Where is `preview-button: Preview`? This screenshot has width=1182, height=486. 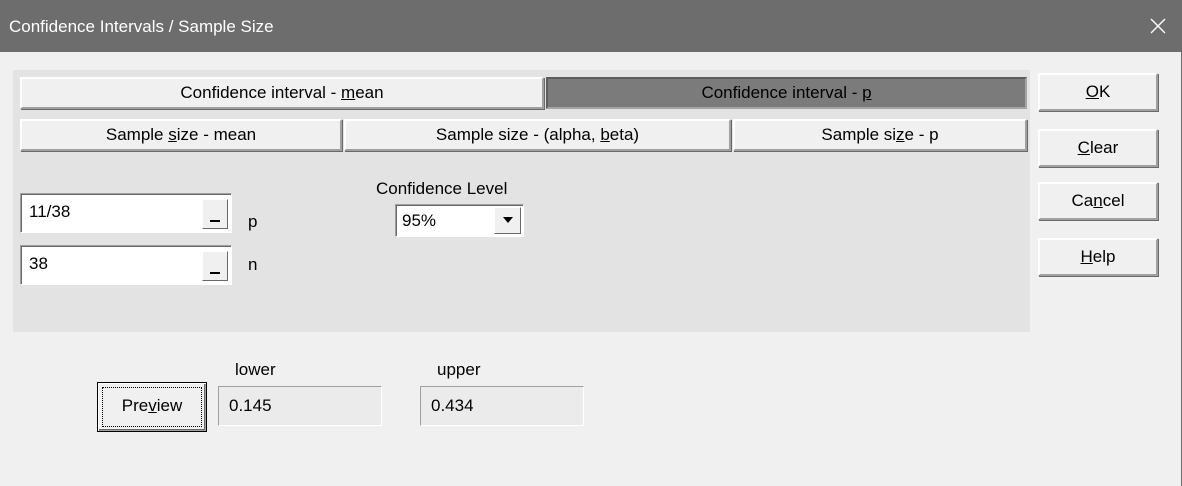 preview-button: Preview is located at coordinates (152, 407).